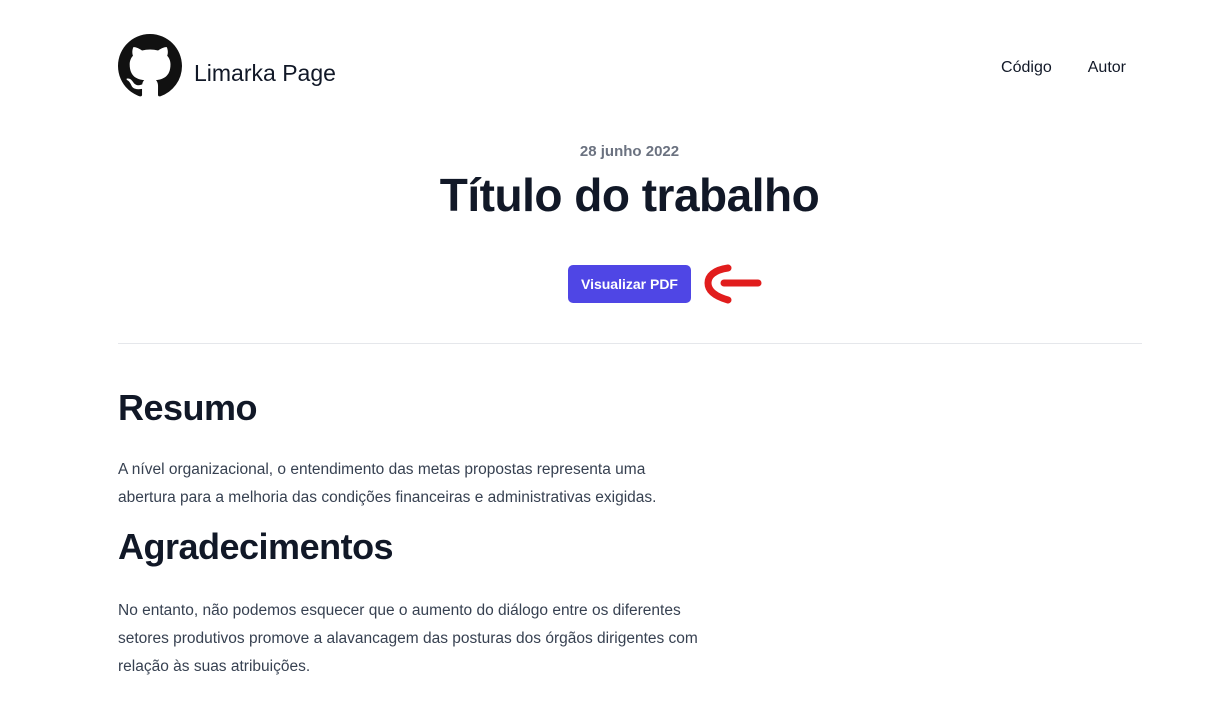  What do you see at coordinates (265, 73) in the screenshot?
I see `site-title: Limarka Page` at bounding box center [265, 73].